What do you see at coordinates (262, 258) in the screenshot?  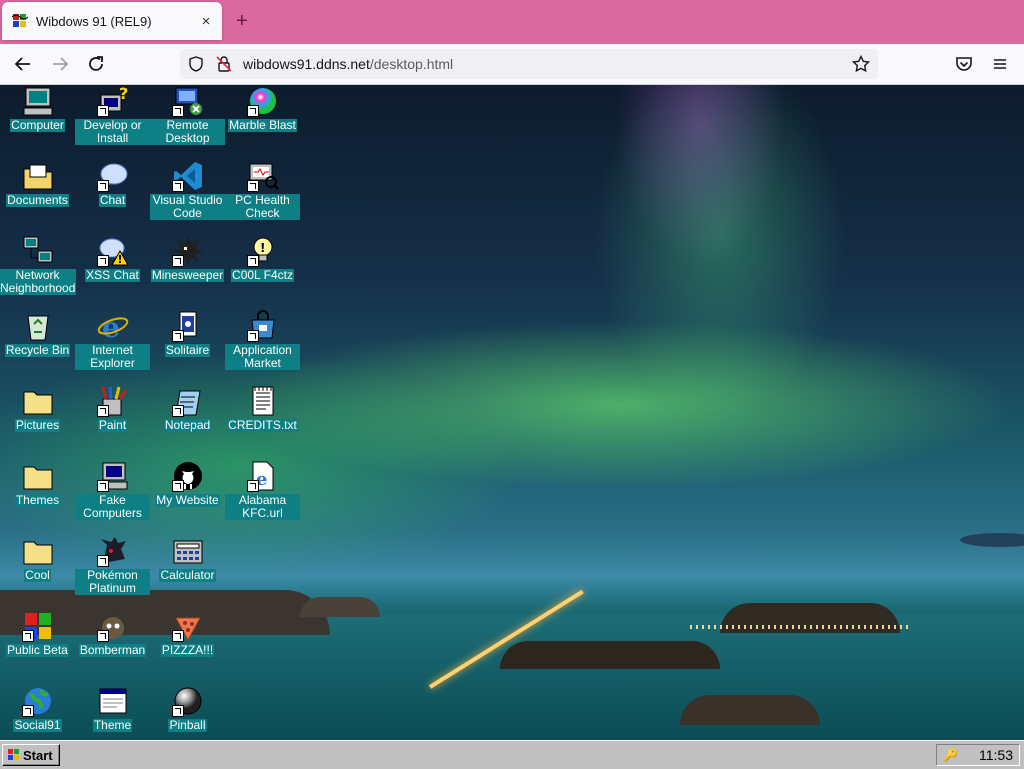 I see `desktop-icon-cool-facts: ! C00L F4ctz` at bounding box center [262, 258].